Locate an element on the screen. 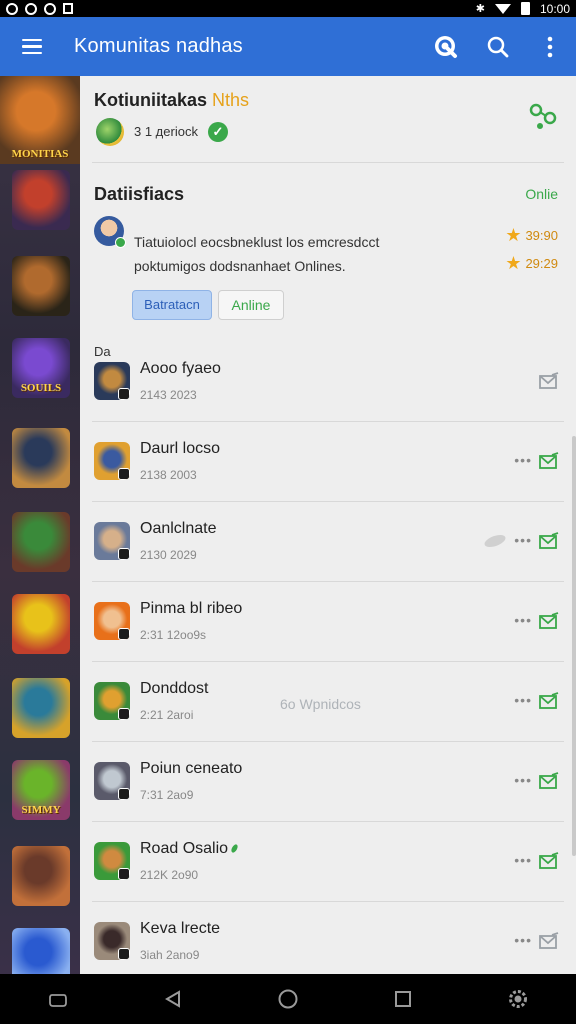 This screenshot has width=576, height=1024. search-icon is located at coordinates (498, 46).